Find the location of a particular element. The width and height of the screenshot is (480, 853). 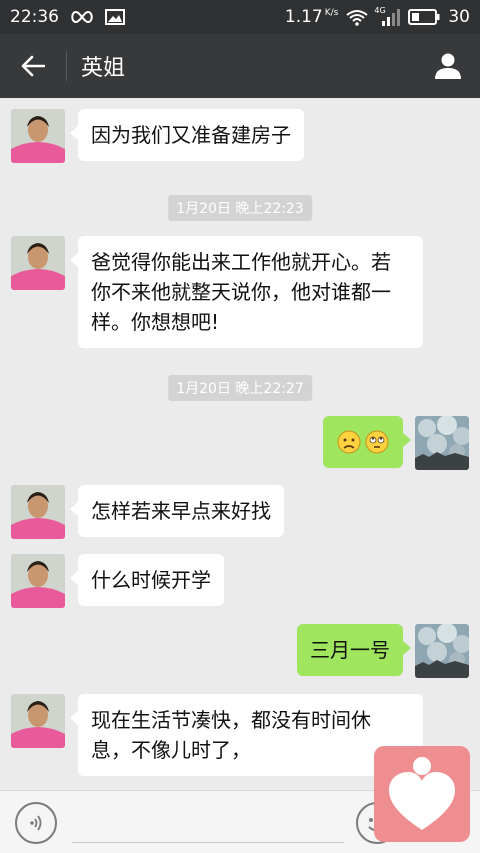

infinity-icon is located at coordinates (82, 17).